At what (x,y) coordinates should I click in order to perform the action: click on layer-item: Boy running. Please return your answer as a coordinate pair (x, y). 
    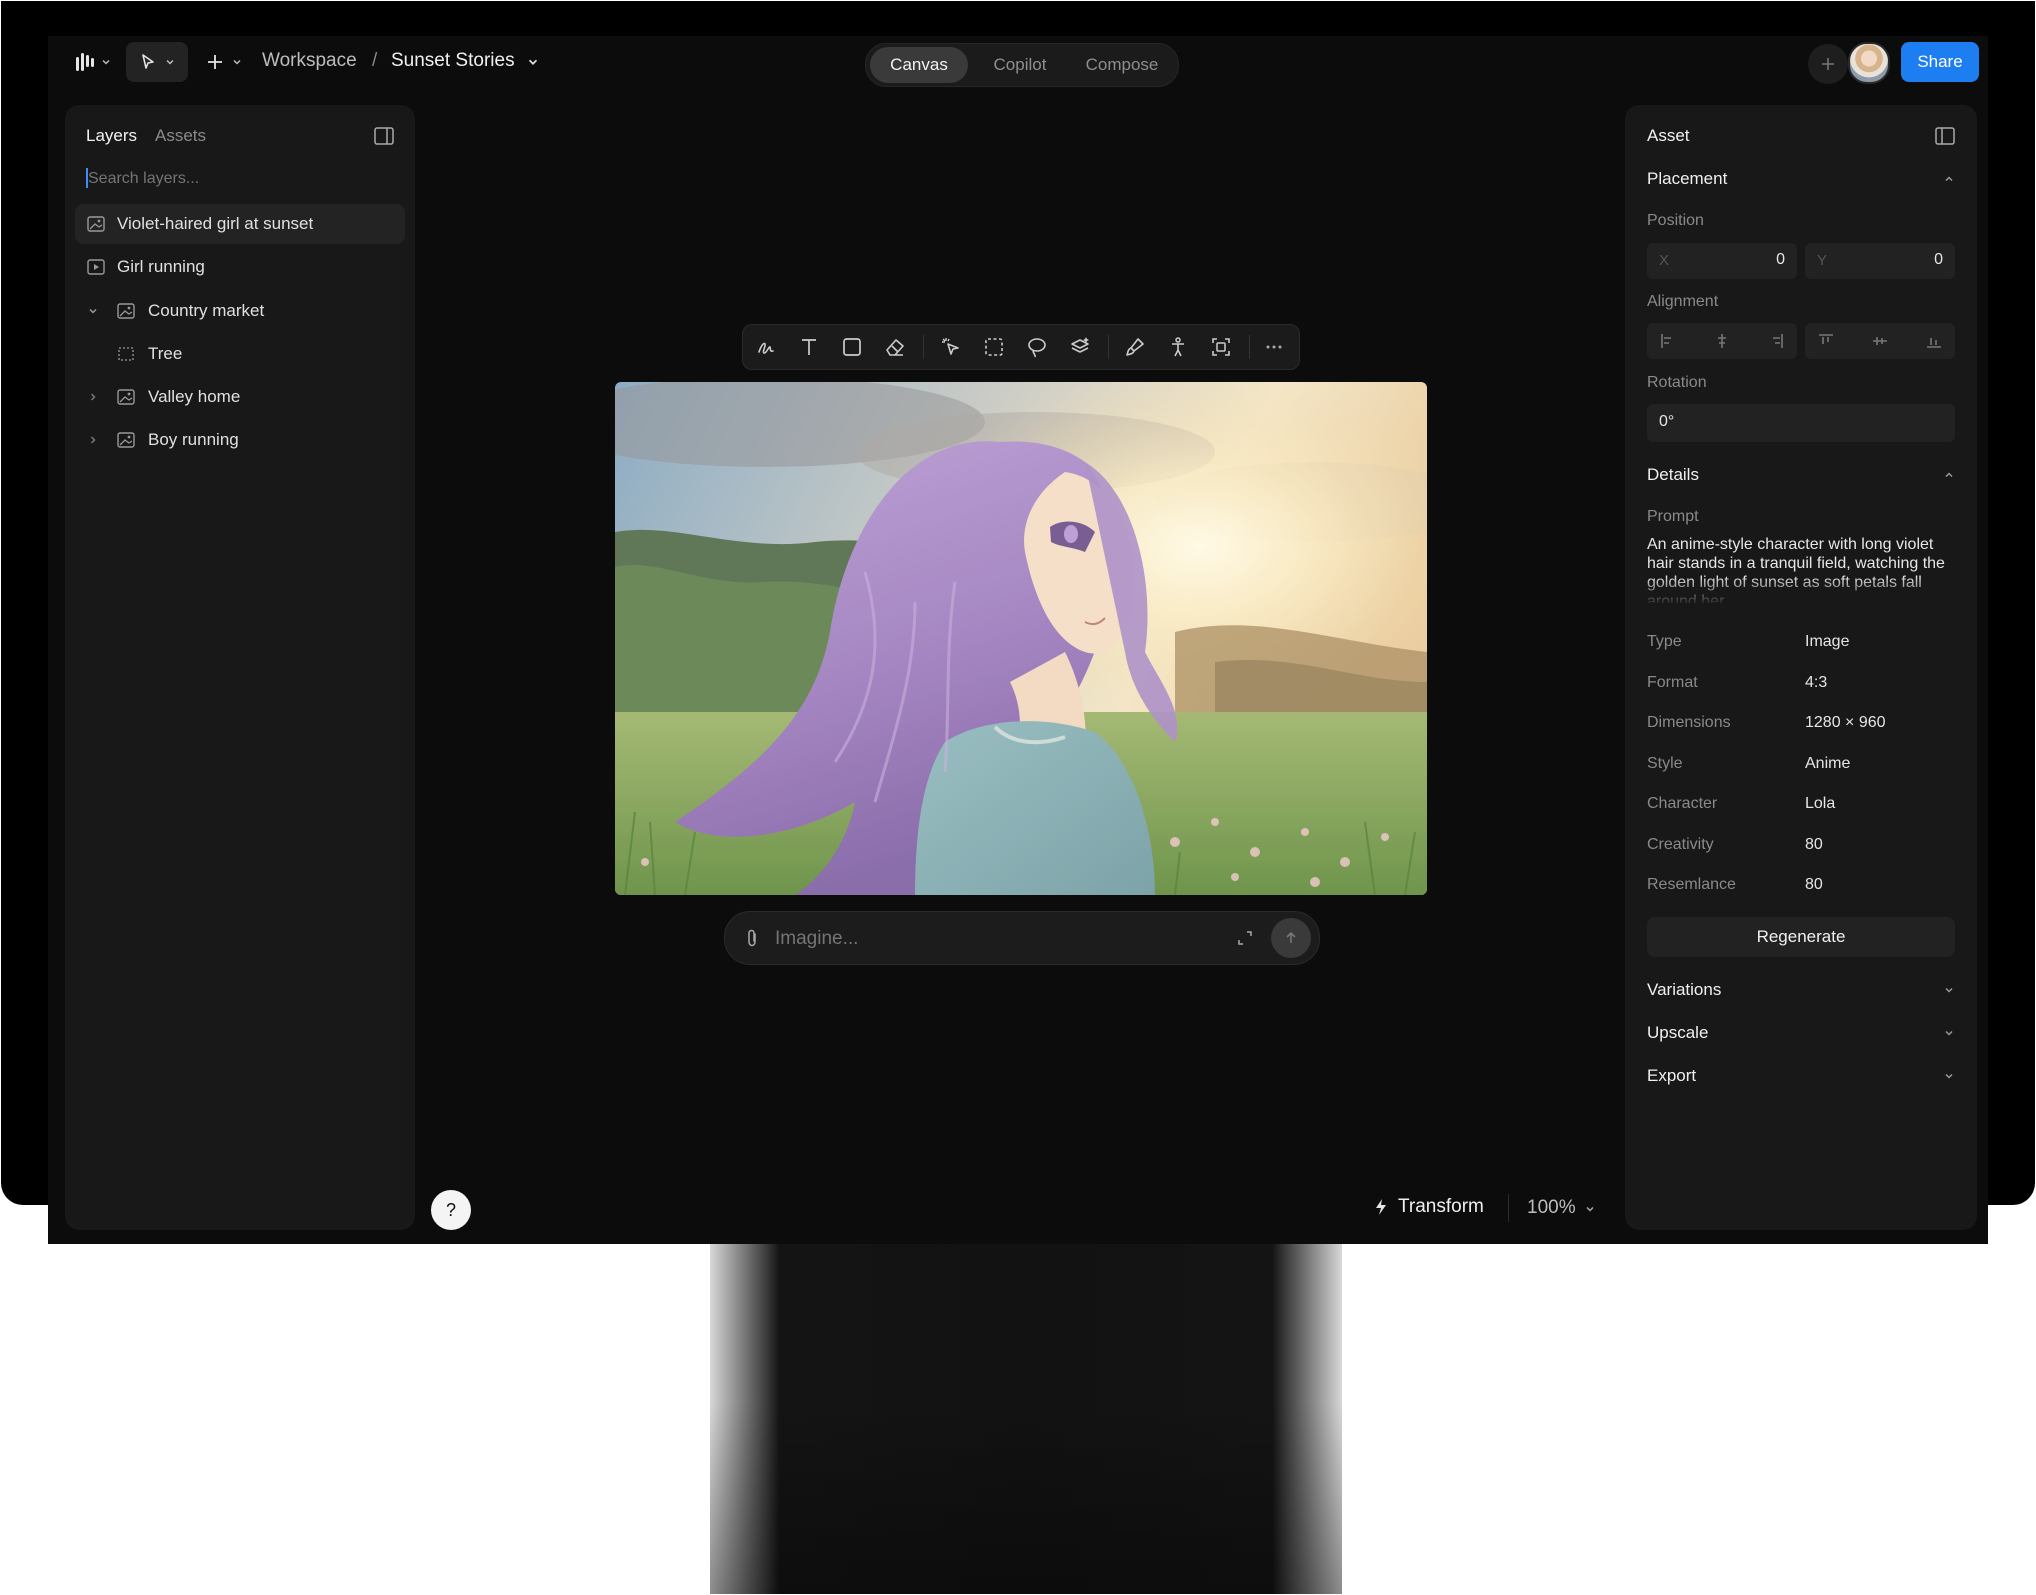
    Looking at the image, I should click on (240, 440).